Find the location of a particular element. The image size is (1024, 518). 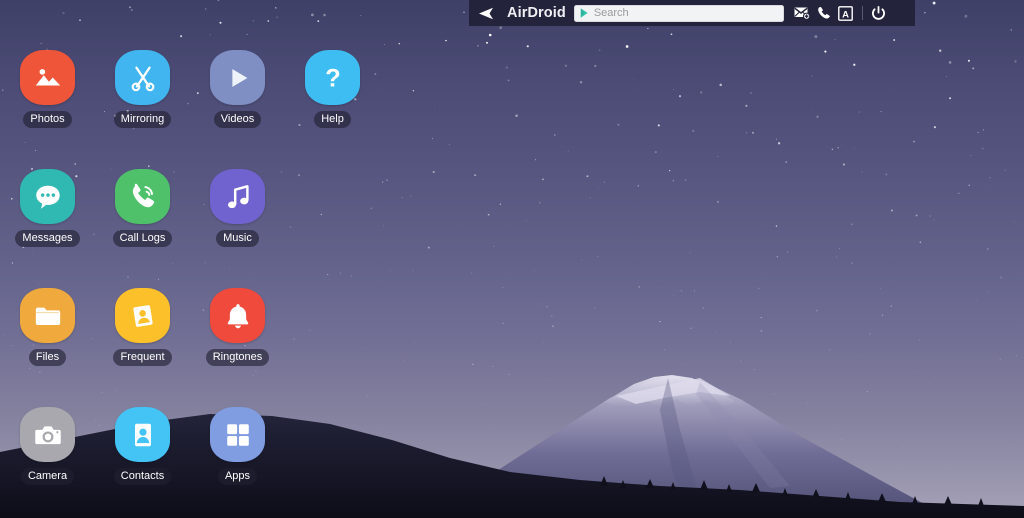

desktop-icon-frequent: Frequent is located at coordinates (142, 327).